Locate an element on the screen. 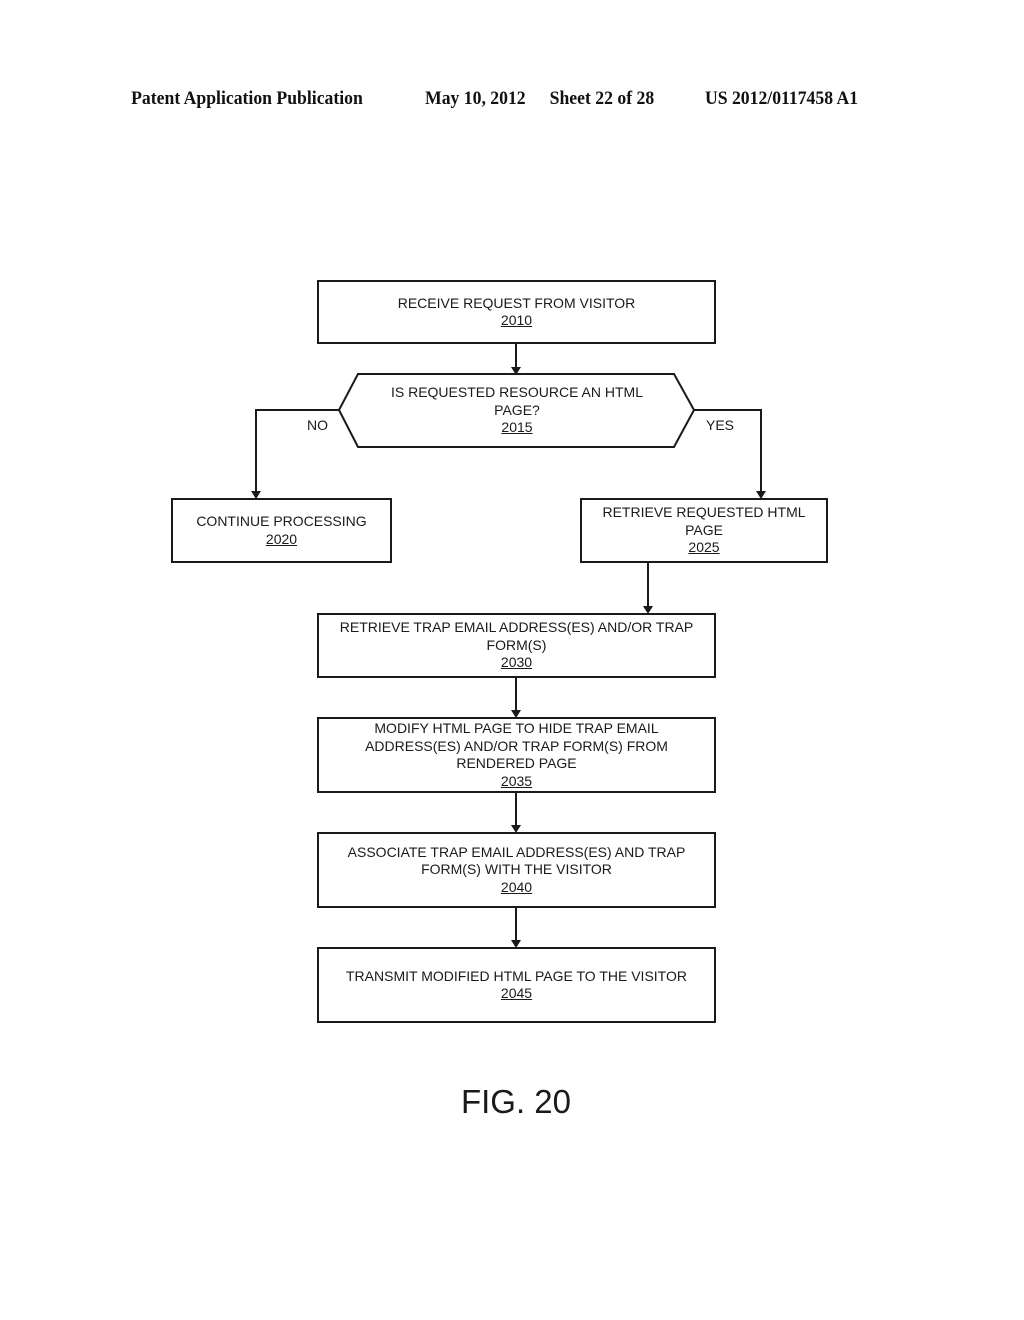  node-2025-text: RETRIEVE REQUESTED HTML PAGE 2025 is located at coordinates (704, 530).